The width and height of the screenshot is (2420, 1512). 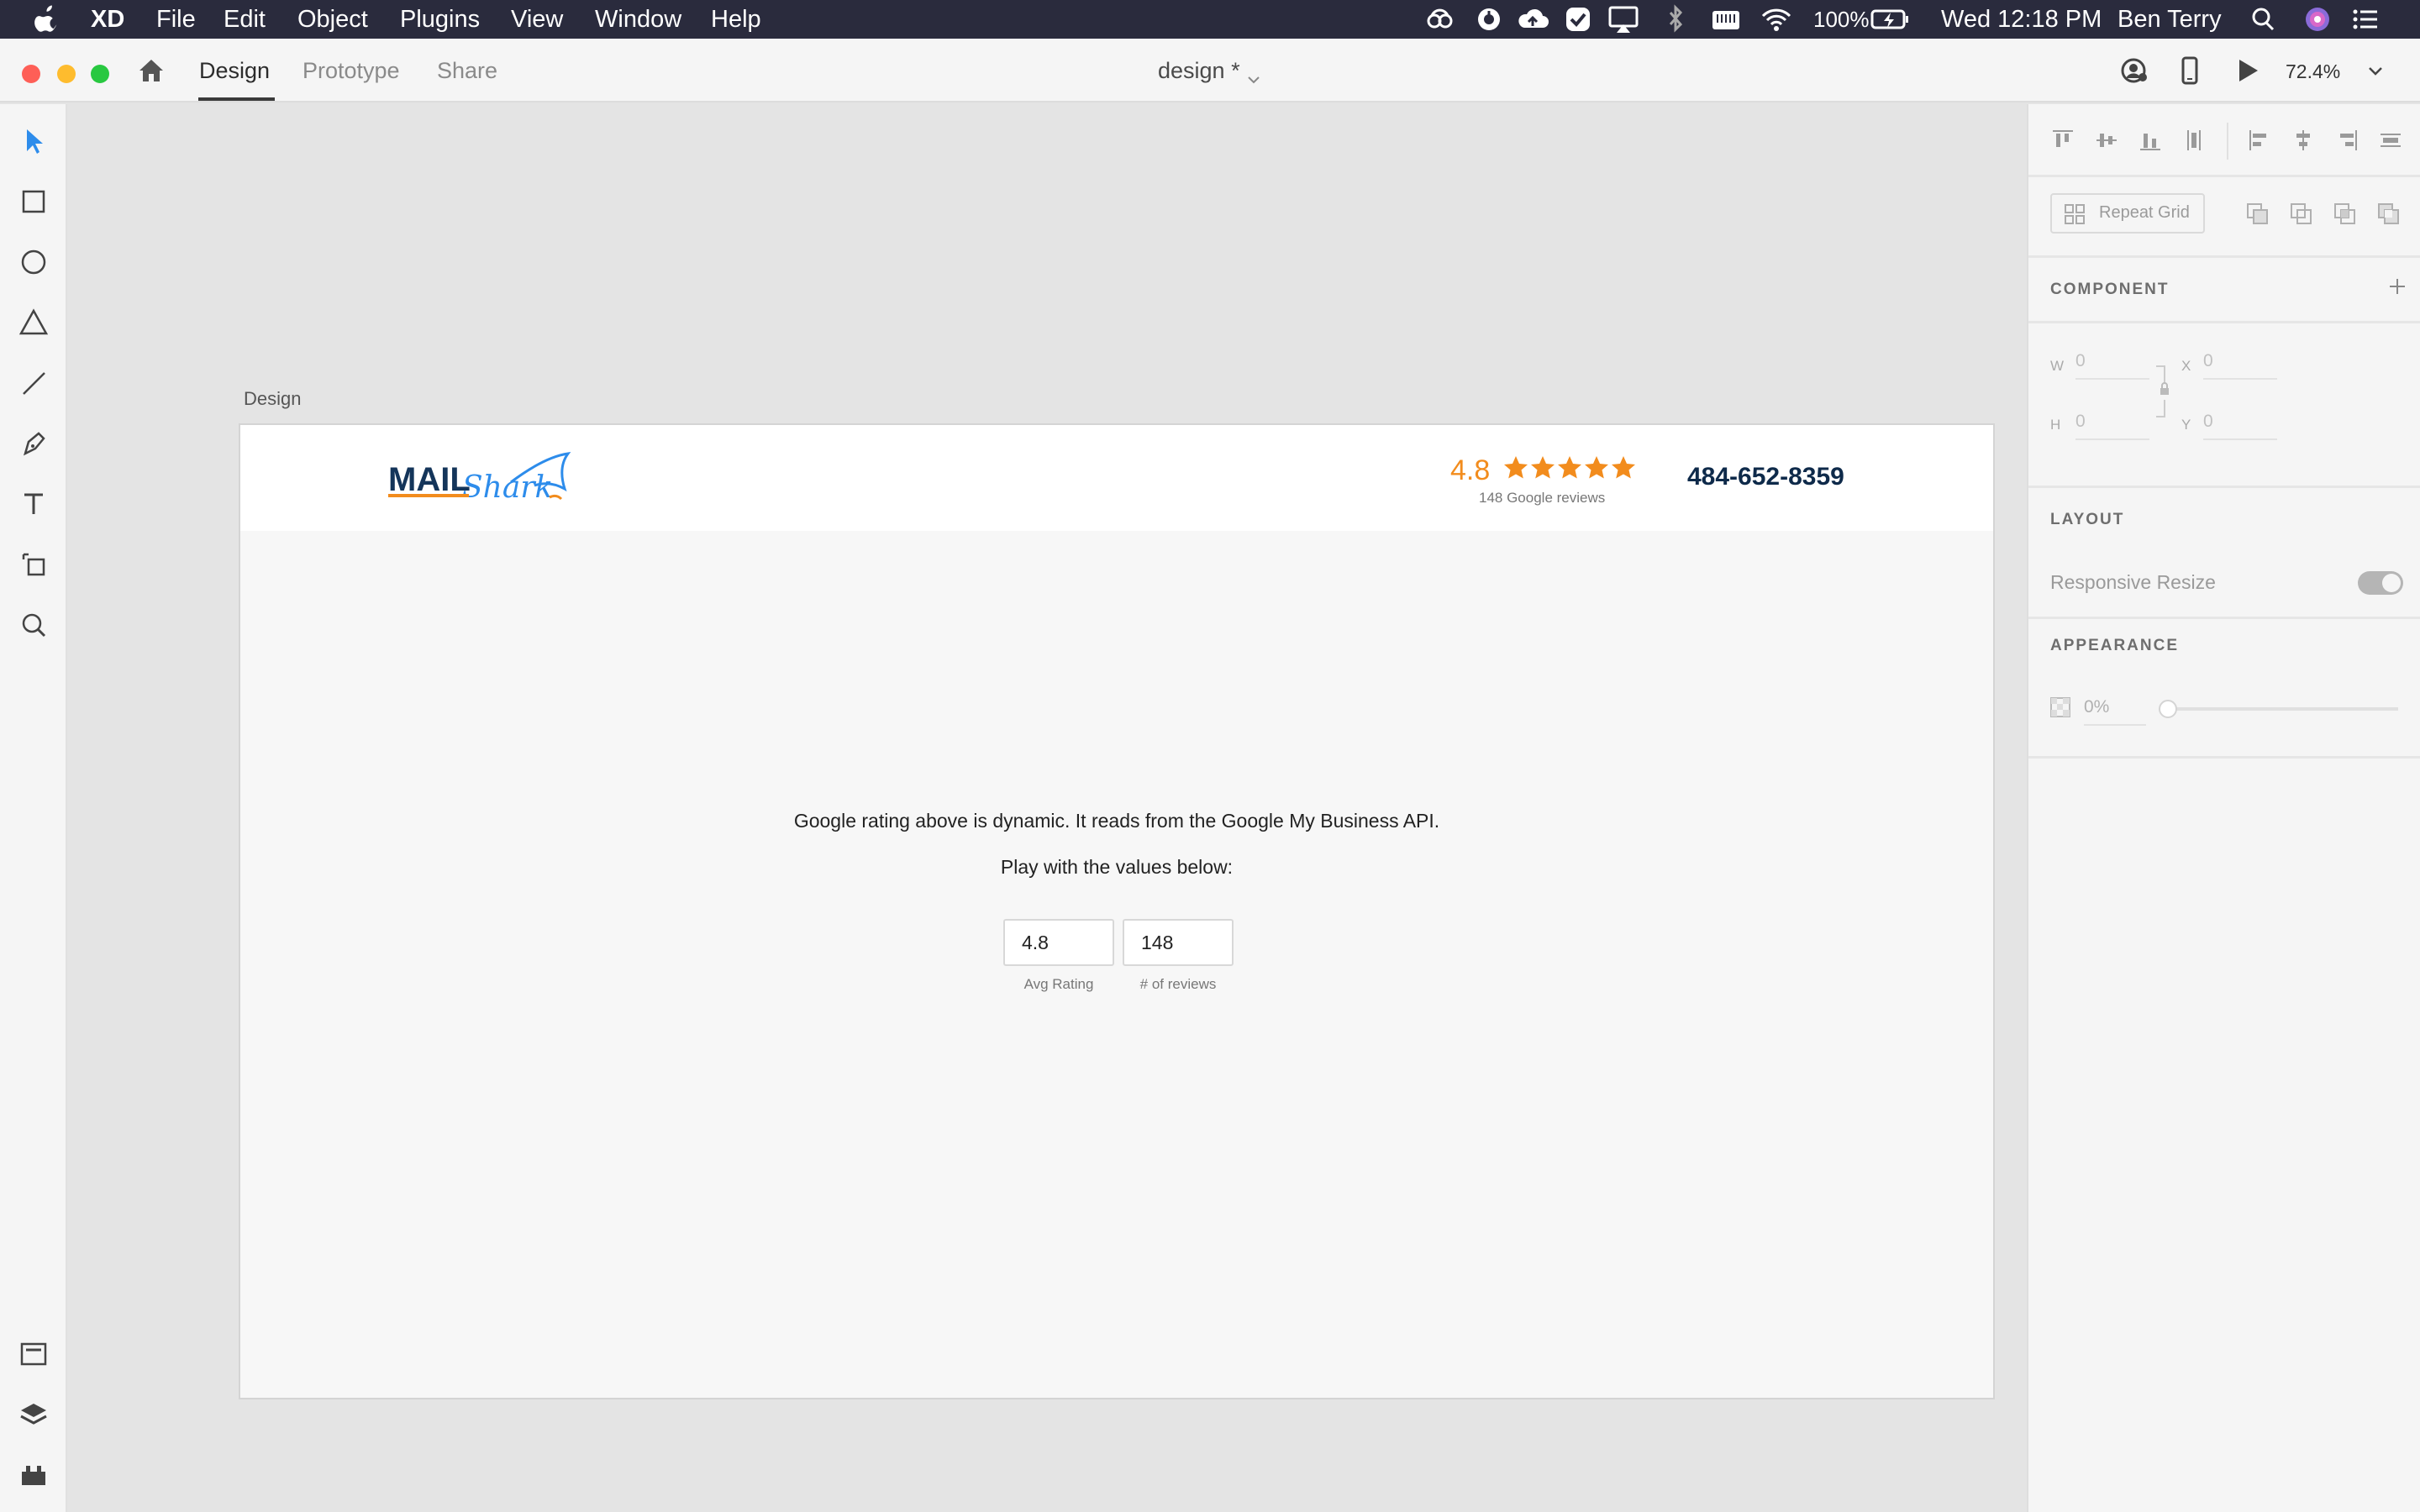 I want to click on spotlight-search-icon, so click(x=2264, y=19).